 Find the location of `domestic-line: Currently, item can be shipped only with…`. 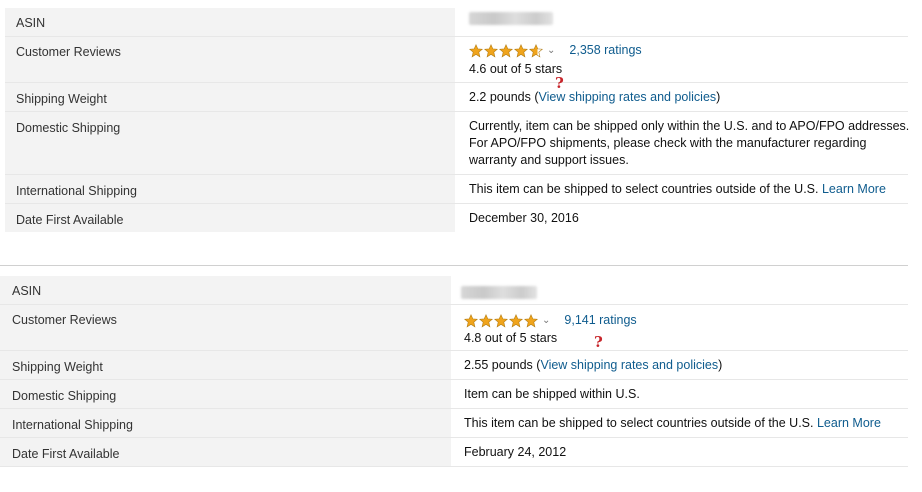

domestic-line: Currently, item can be shipped only with… is located at coordinates (689, 126).